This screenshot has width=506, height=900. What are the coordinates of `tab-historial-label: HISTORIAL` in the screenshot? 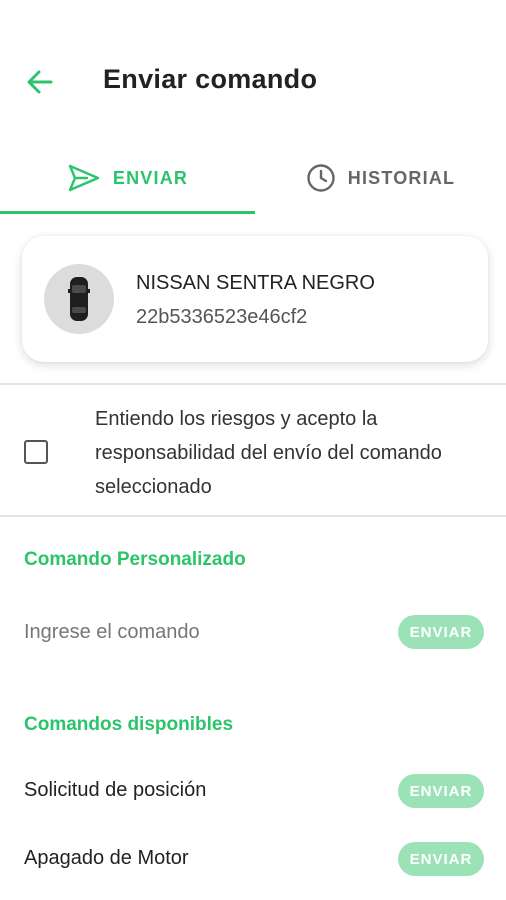 It's located at (401, 177).